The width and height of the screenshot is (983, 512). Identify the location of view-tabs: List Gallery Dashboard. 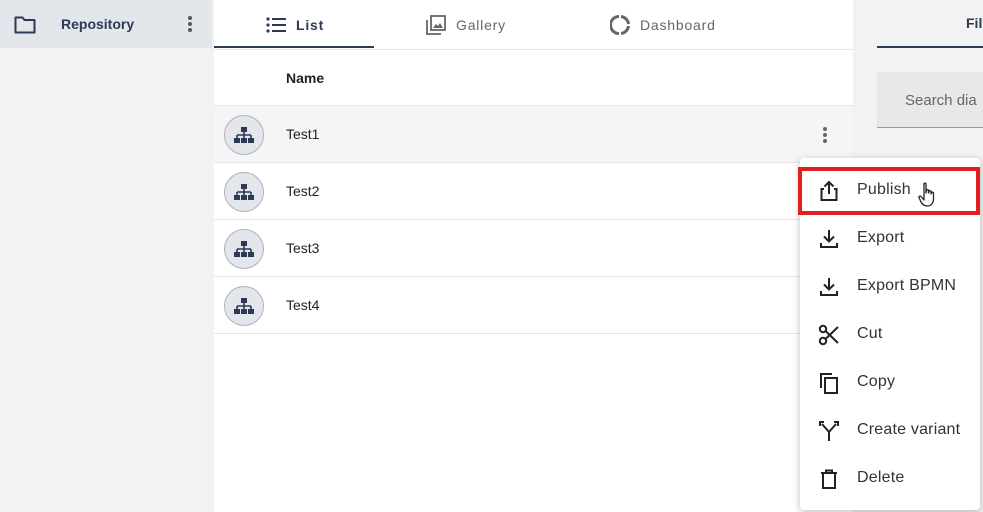
(533, 25).